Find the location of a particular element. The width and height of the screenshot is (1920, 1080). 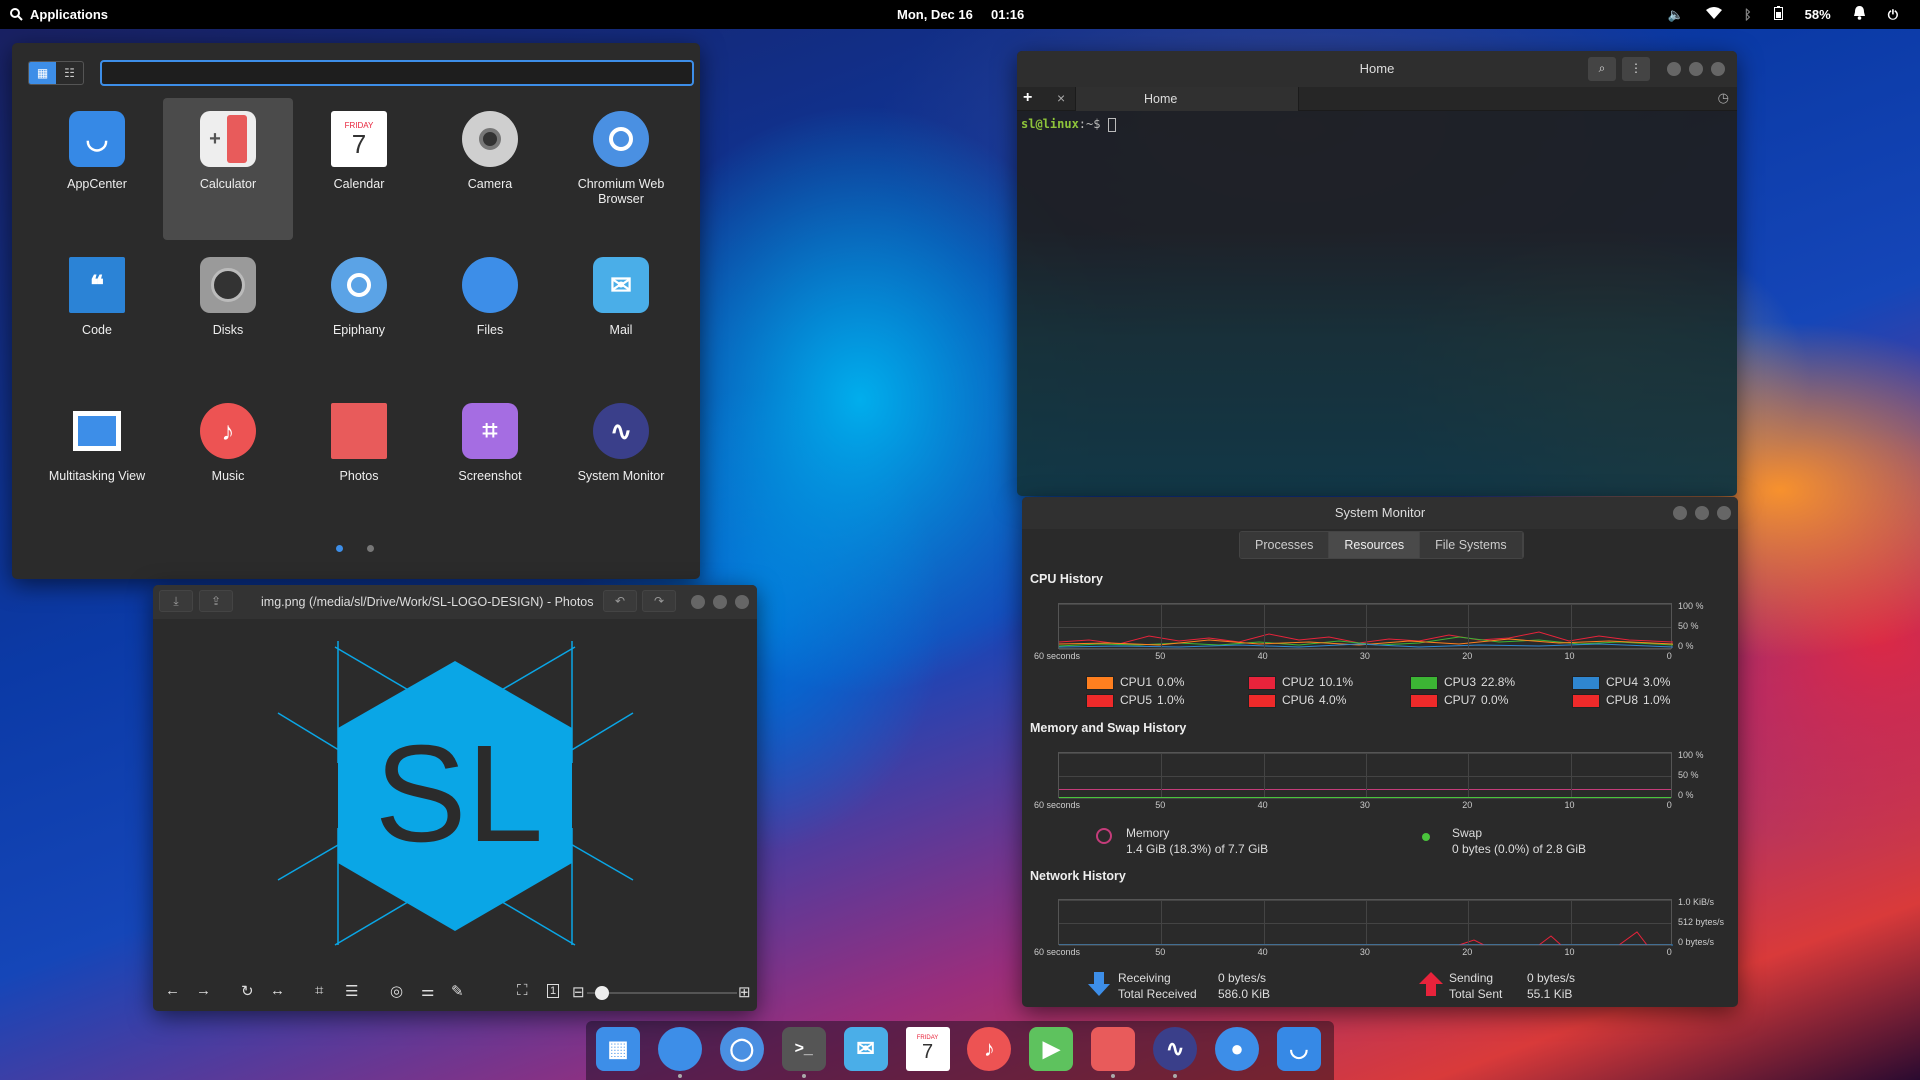

x-tick-label: 30 is located at coordinates (1364, 952).